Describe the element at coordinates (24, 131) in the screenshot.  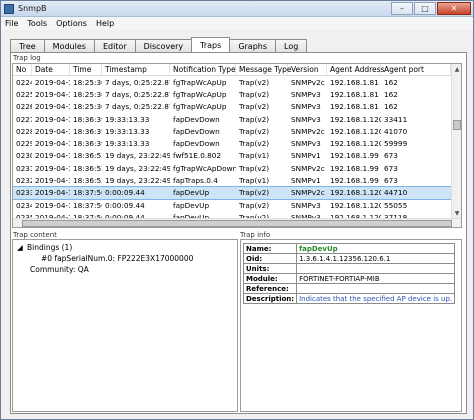
I see `table-cell: 0228` at that location.